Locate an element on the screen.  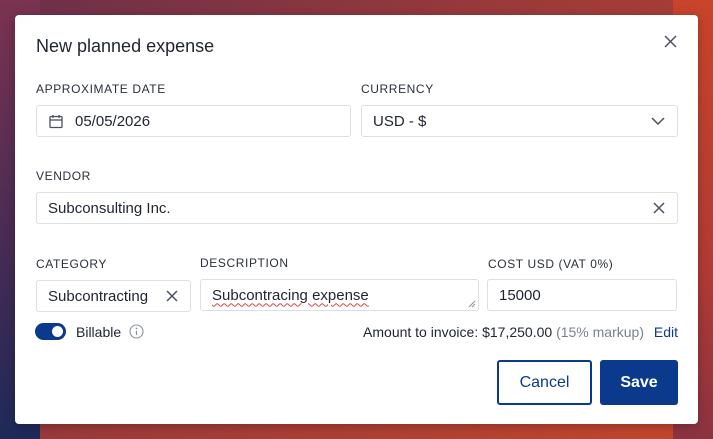
category-field: Subcontracting is located at coordinates (113, 296).